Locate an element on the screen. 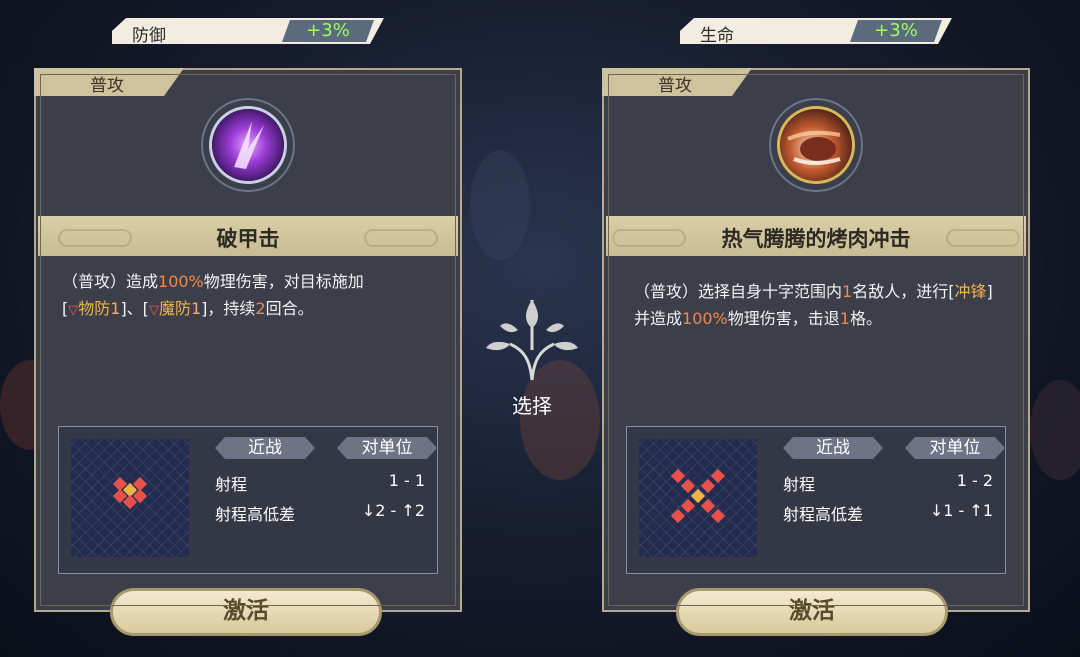 Image resolution: width=1080 pixels, height=657 pixels. desc-text: （普攻）造成 is located at coordinates (110, 281).